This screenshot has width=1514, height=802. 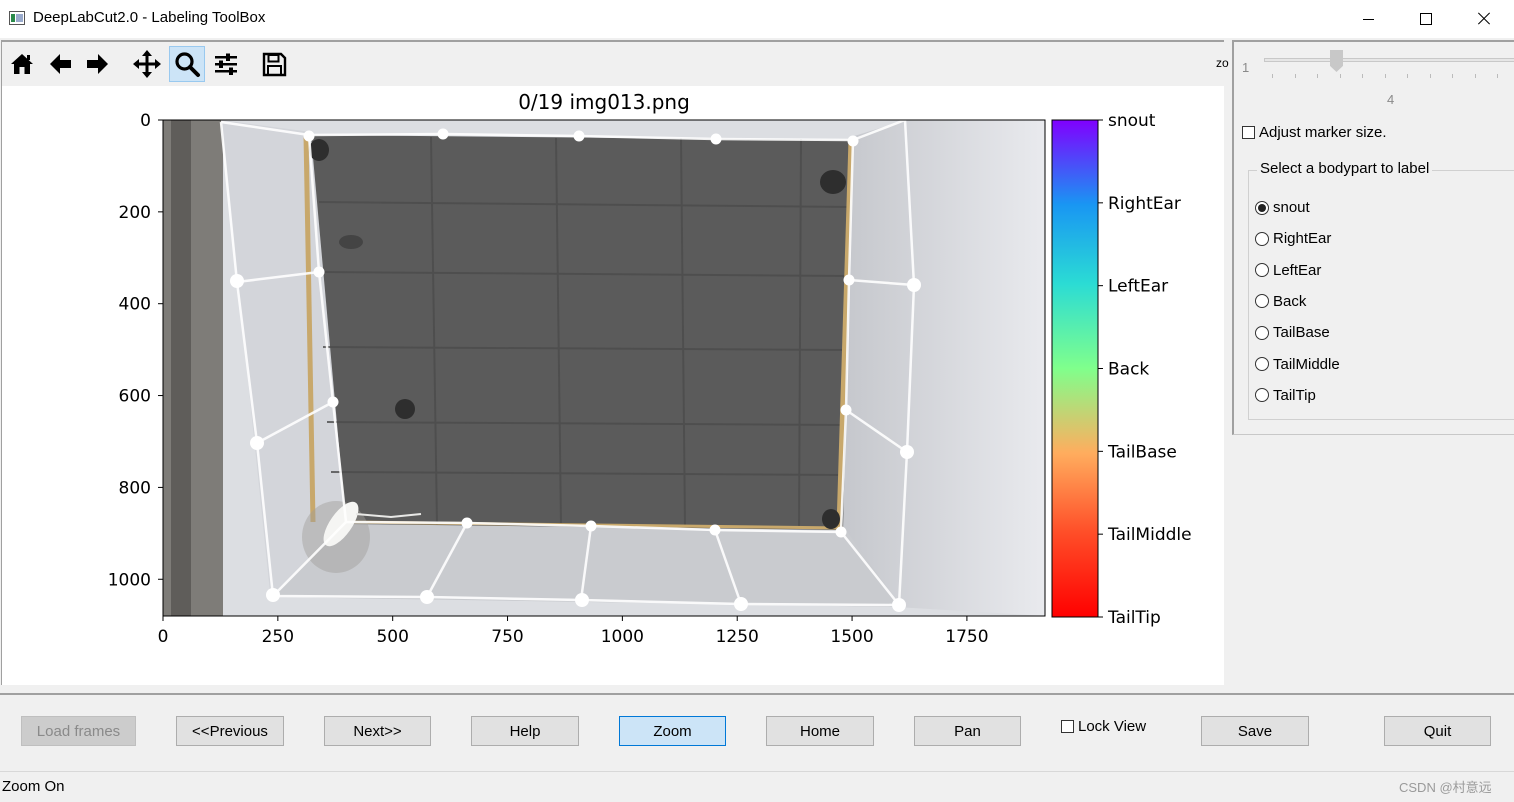 What do you see at coordinates (1294, 395) in the screenshot?
I see `bodypart-label: TailTip` at bounding box center [1294, 395].